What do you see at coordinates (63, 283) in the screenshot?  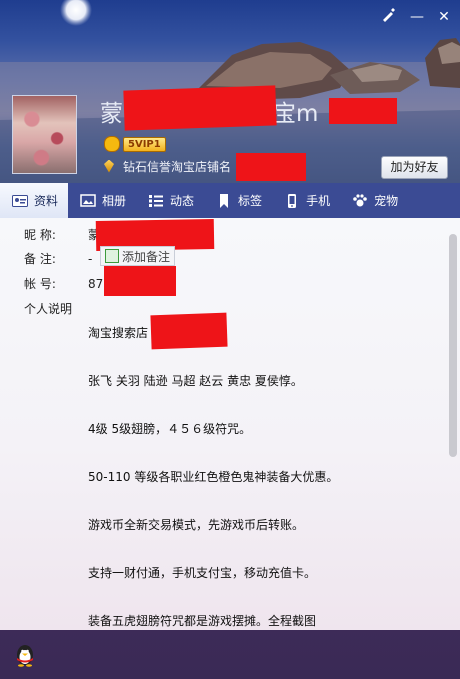 I see `account-row: 帐 号: 87` at bounding box center [63, 283].